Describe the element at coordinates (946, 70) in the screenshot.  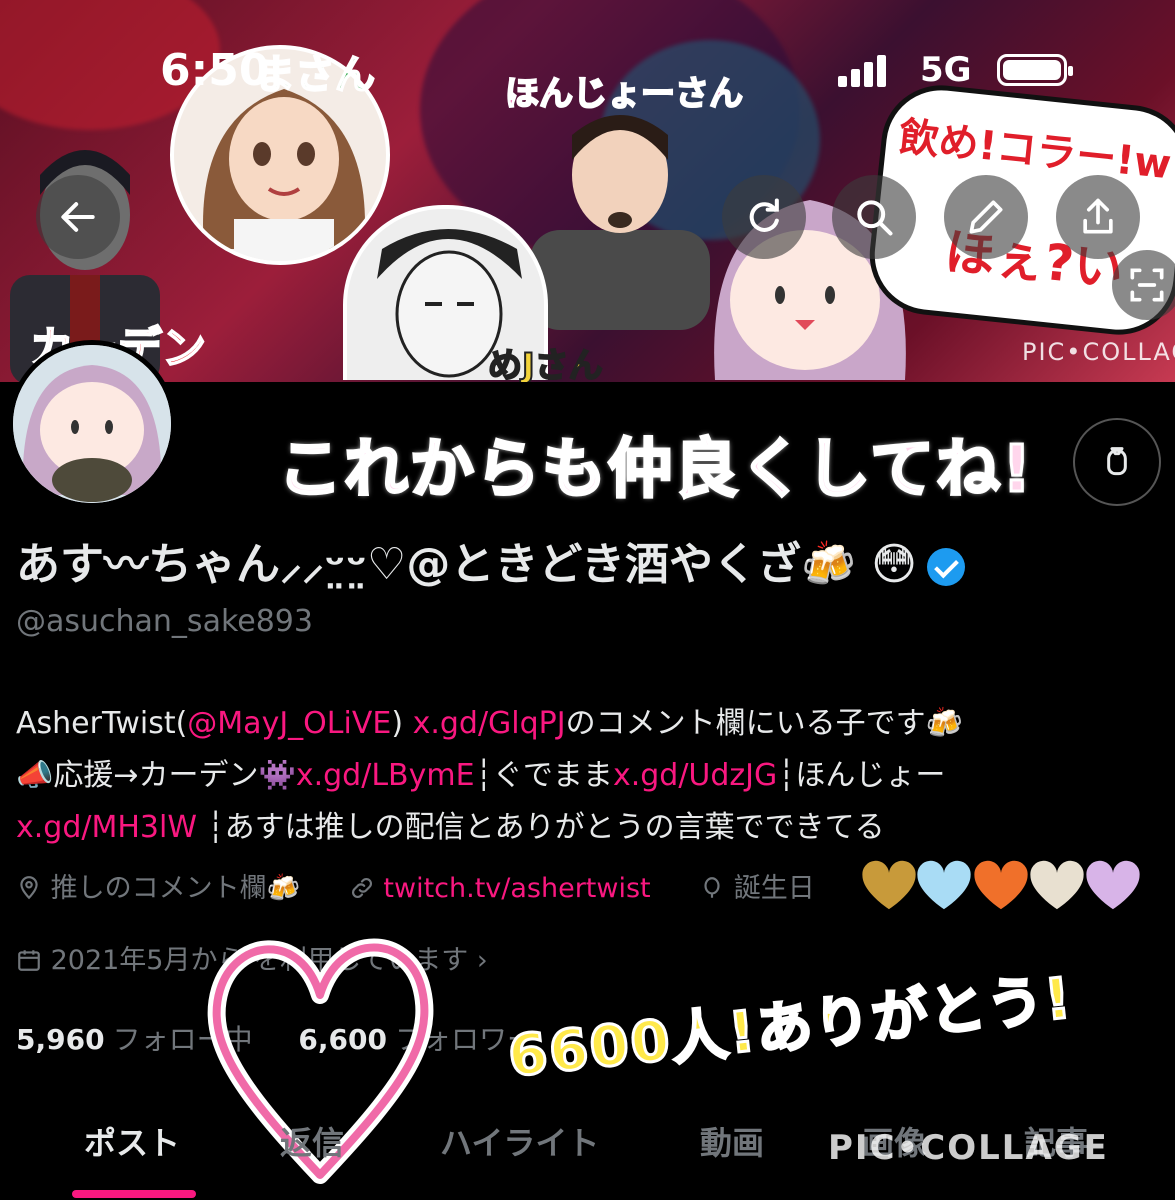
I see `network-type: 5G` at that location.